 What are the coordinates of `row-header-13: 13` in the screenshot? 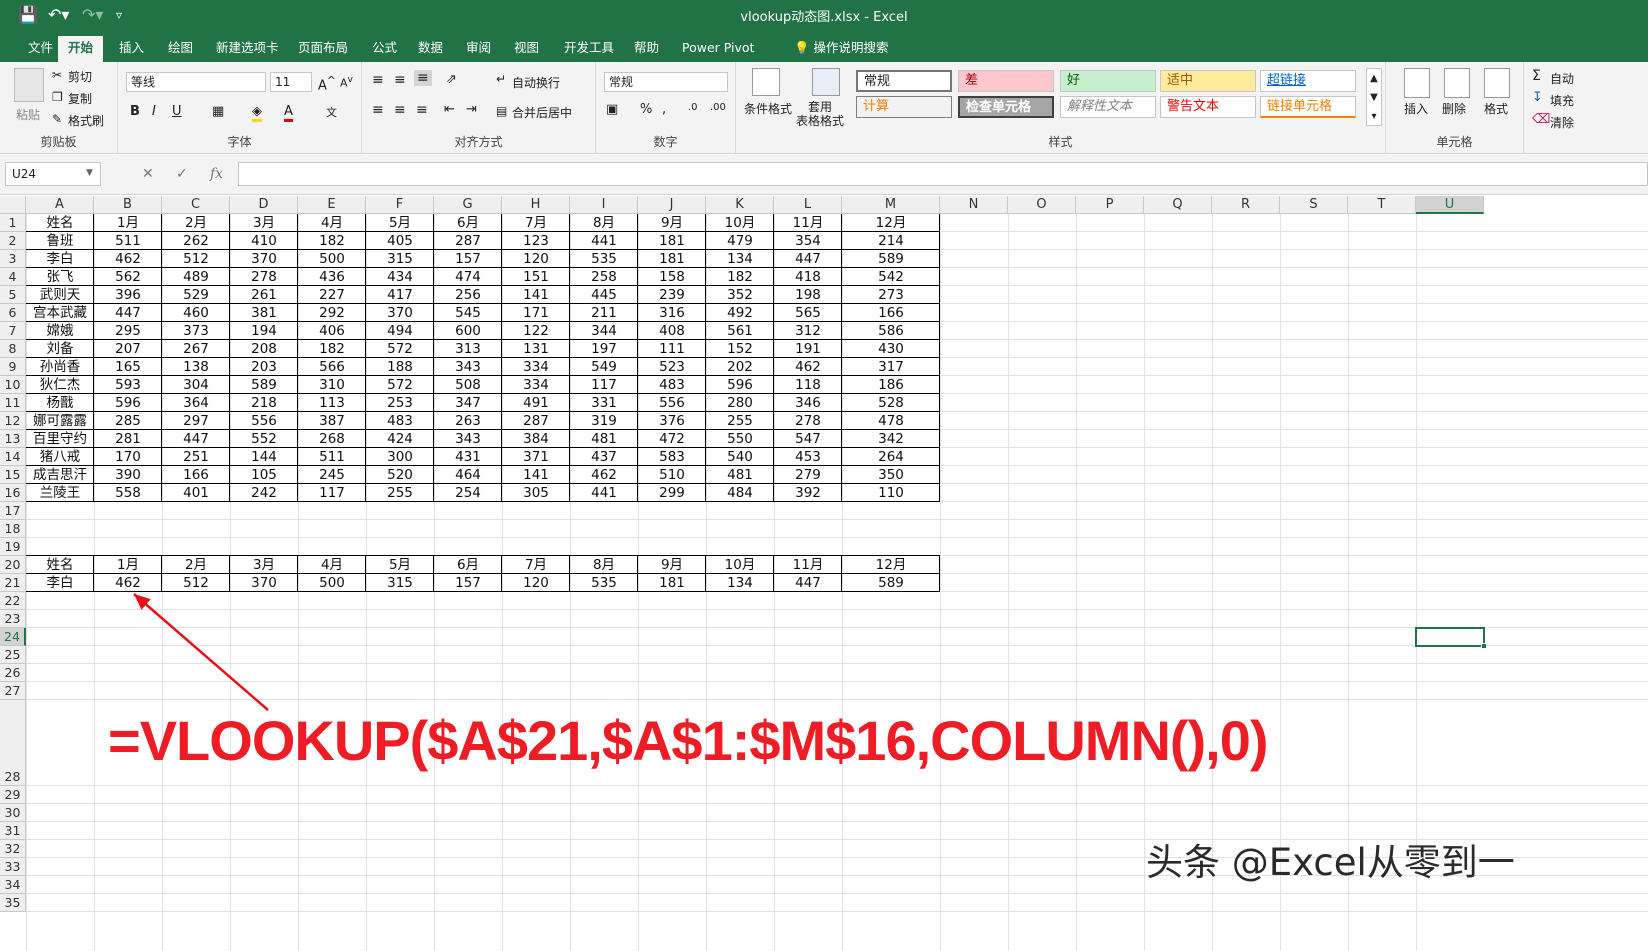 It's located at (13, 439).